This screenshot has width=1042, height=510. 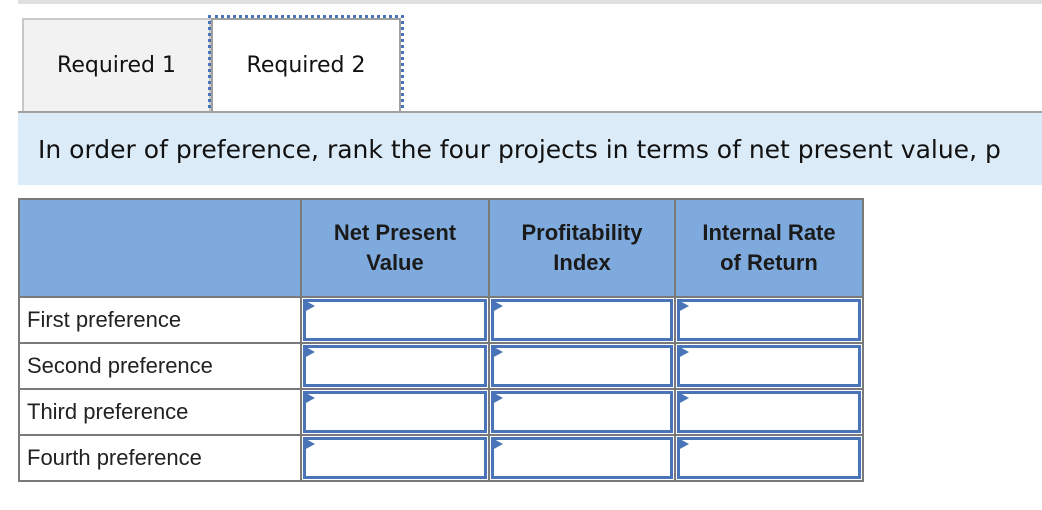 I want to click on table-row: Fourth preference, so click(x=441, y=458).